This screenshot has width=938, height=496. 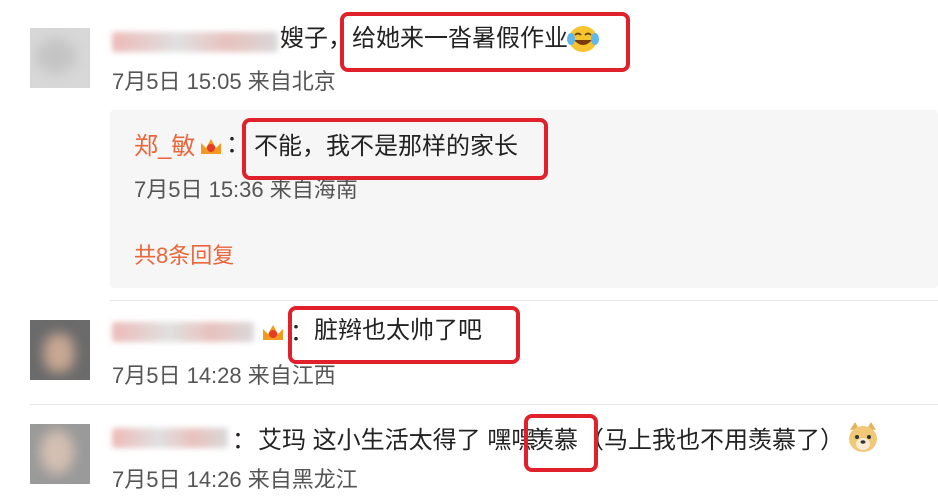 What do you see at coordinates (224, 375) in the screenshot?
I see `comment-meta: 7月5日 14:28 来自江西` at bounding box center [224, 375].